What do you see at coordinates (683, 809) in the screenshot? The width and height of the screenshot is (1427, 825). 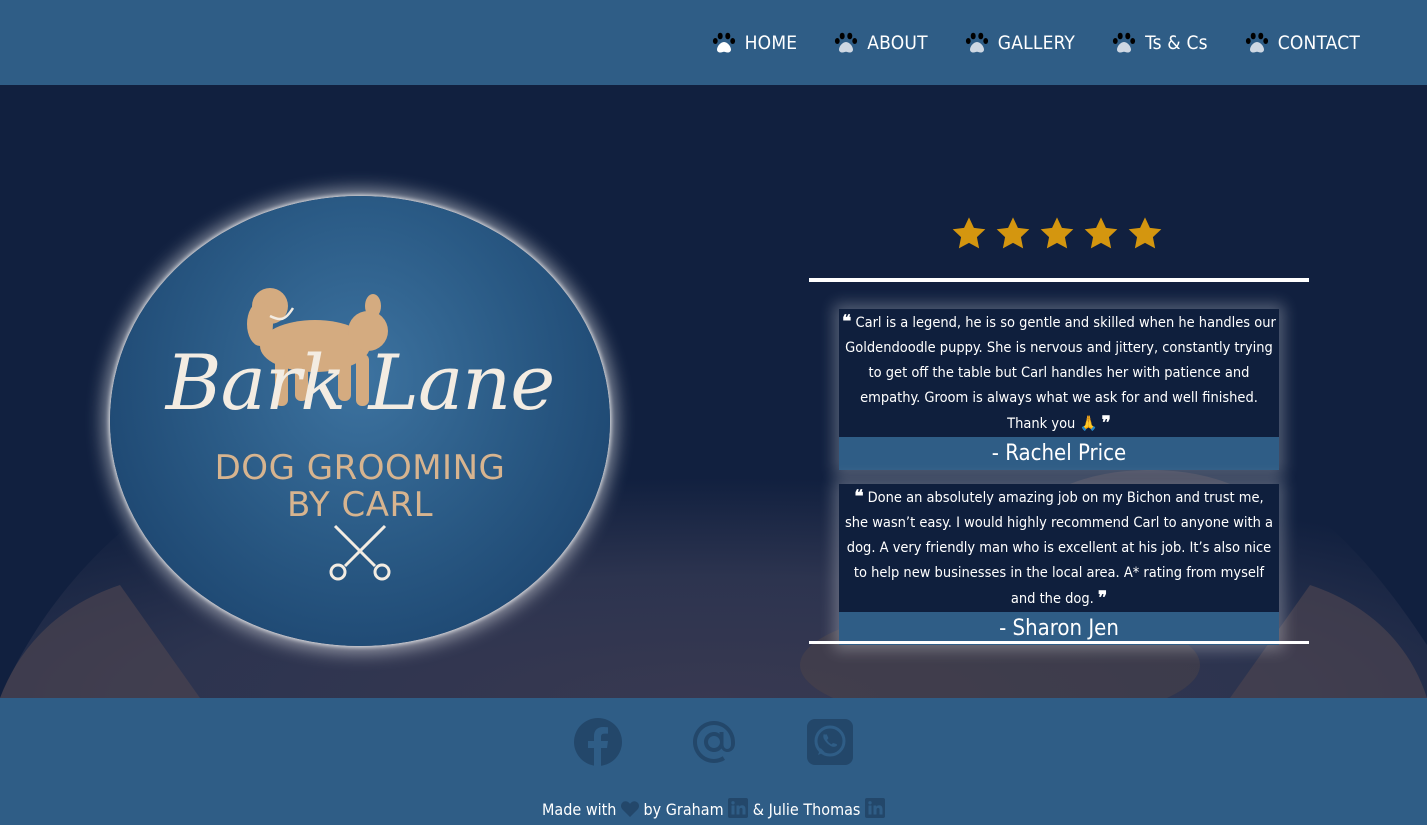 I see `credit-name-1: by Graham` at bounding box center [683, 809].